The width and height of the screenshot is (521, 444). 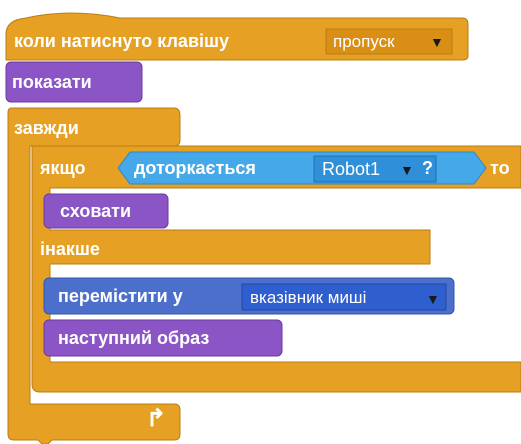 I want to click on show-block-label: показати, so click(x=52, y=82).